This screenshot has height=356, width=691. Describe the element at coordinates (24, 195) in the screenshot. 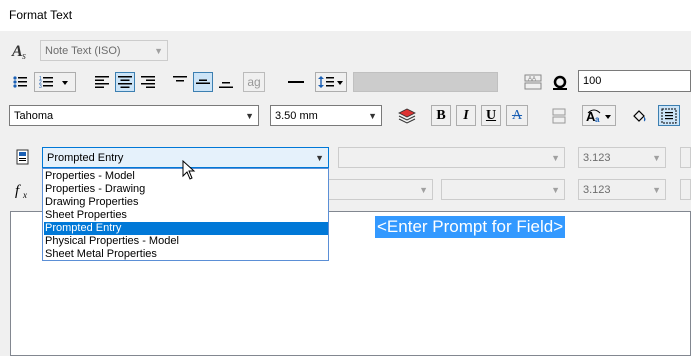

I see `svg-text: x` at that location.